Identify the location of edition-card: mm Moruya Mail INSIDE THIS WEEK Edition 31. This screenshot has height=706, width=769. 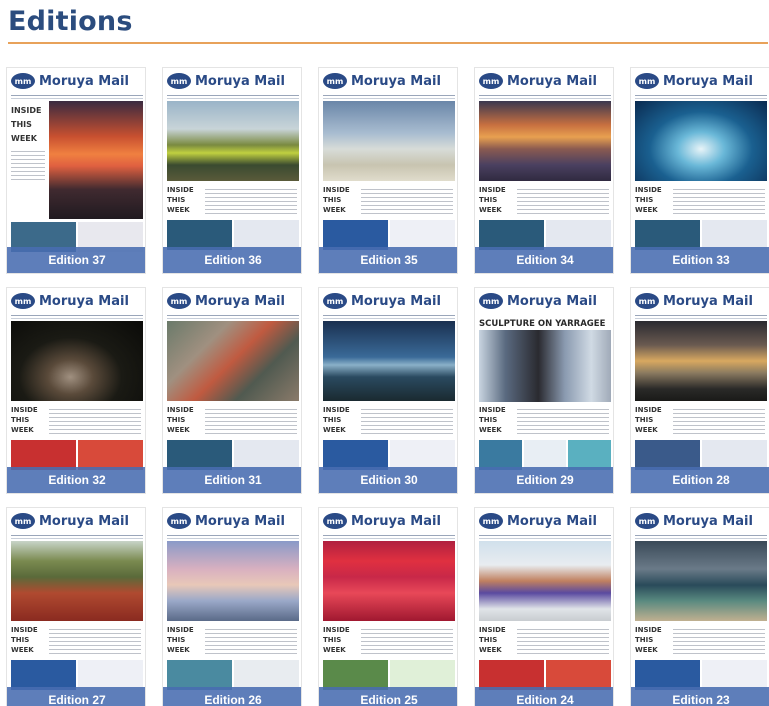
(232, 390).